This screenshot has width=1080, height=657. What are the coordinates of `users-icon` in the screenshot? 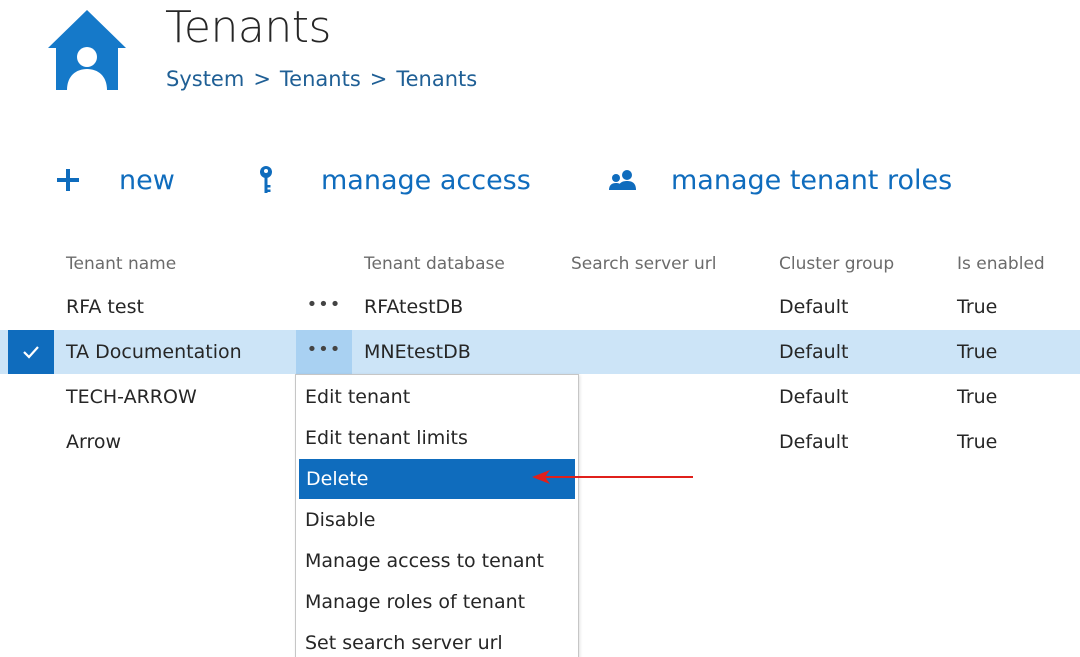 It's located at (622, 180).